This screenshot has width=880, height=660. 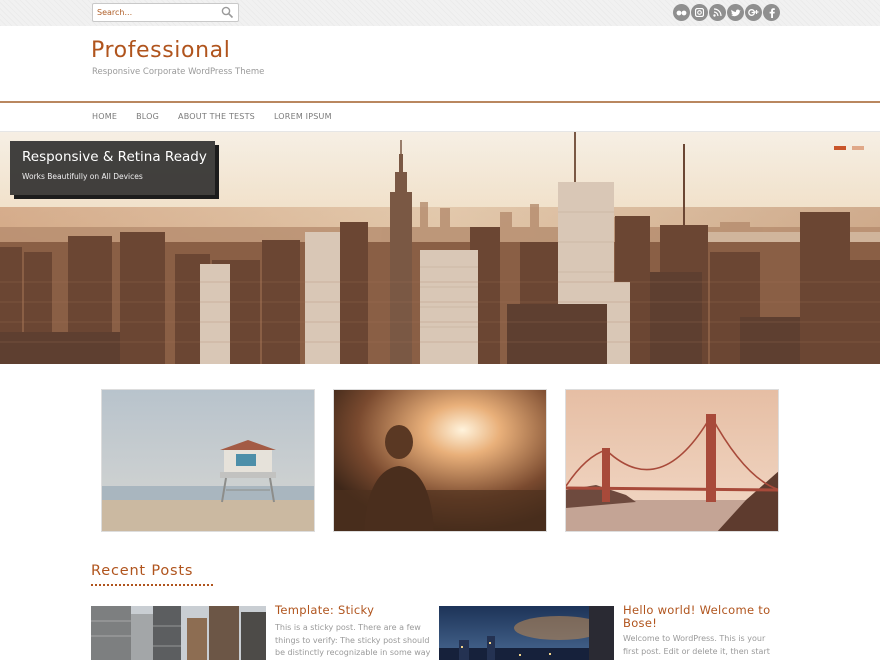 What do you see at coordinates (699, 12) in the screenshot?
I see `instagram-icon` at bounding box center [699, 12].